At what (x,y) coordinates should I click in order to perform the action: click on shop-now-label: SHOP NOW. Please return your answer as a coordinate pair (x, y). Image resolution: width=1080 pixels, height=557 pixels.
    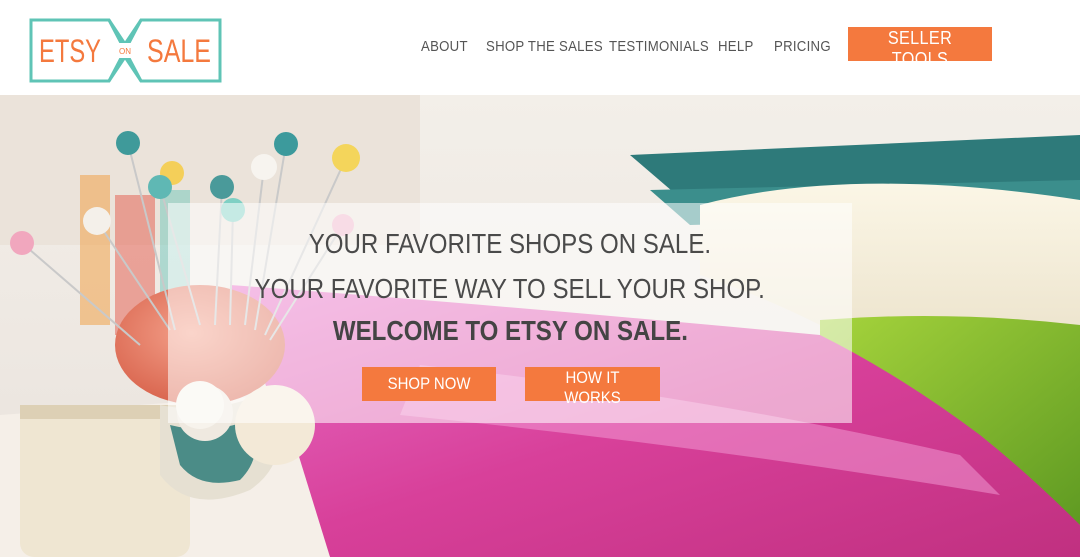
    Looking at the image, I should click on (429, 383).